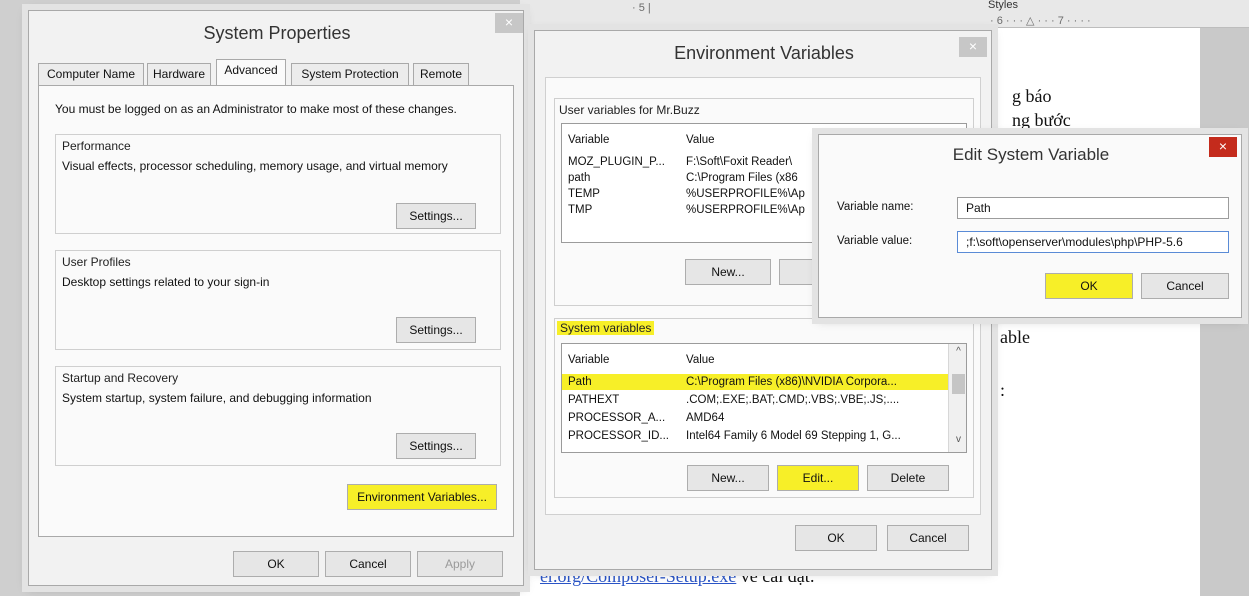 The width and height of the screenshot is (1249, 596). Describe the element at coordinates (606, 328) in the screenshot. I see `system-variables-label: System variables` at that location.